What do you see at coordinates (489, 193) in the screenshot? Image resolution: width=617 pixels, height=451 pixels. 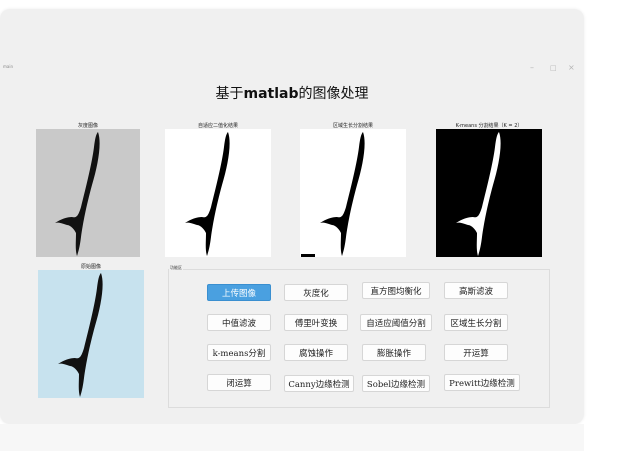 I see `kmeans-image` at bounding box center [489, 193].